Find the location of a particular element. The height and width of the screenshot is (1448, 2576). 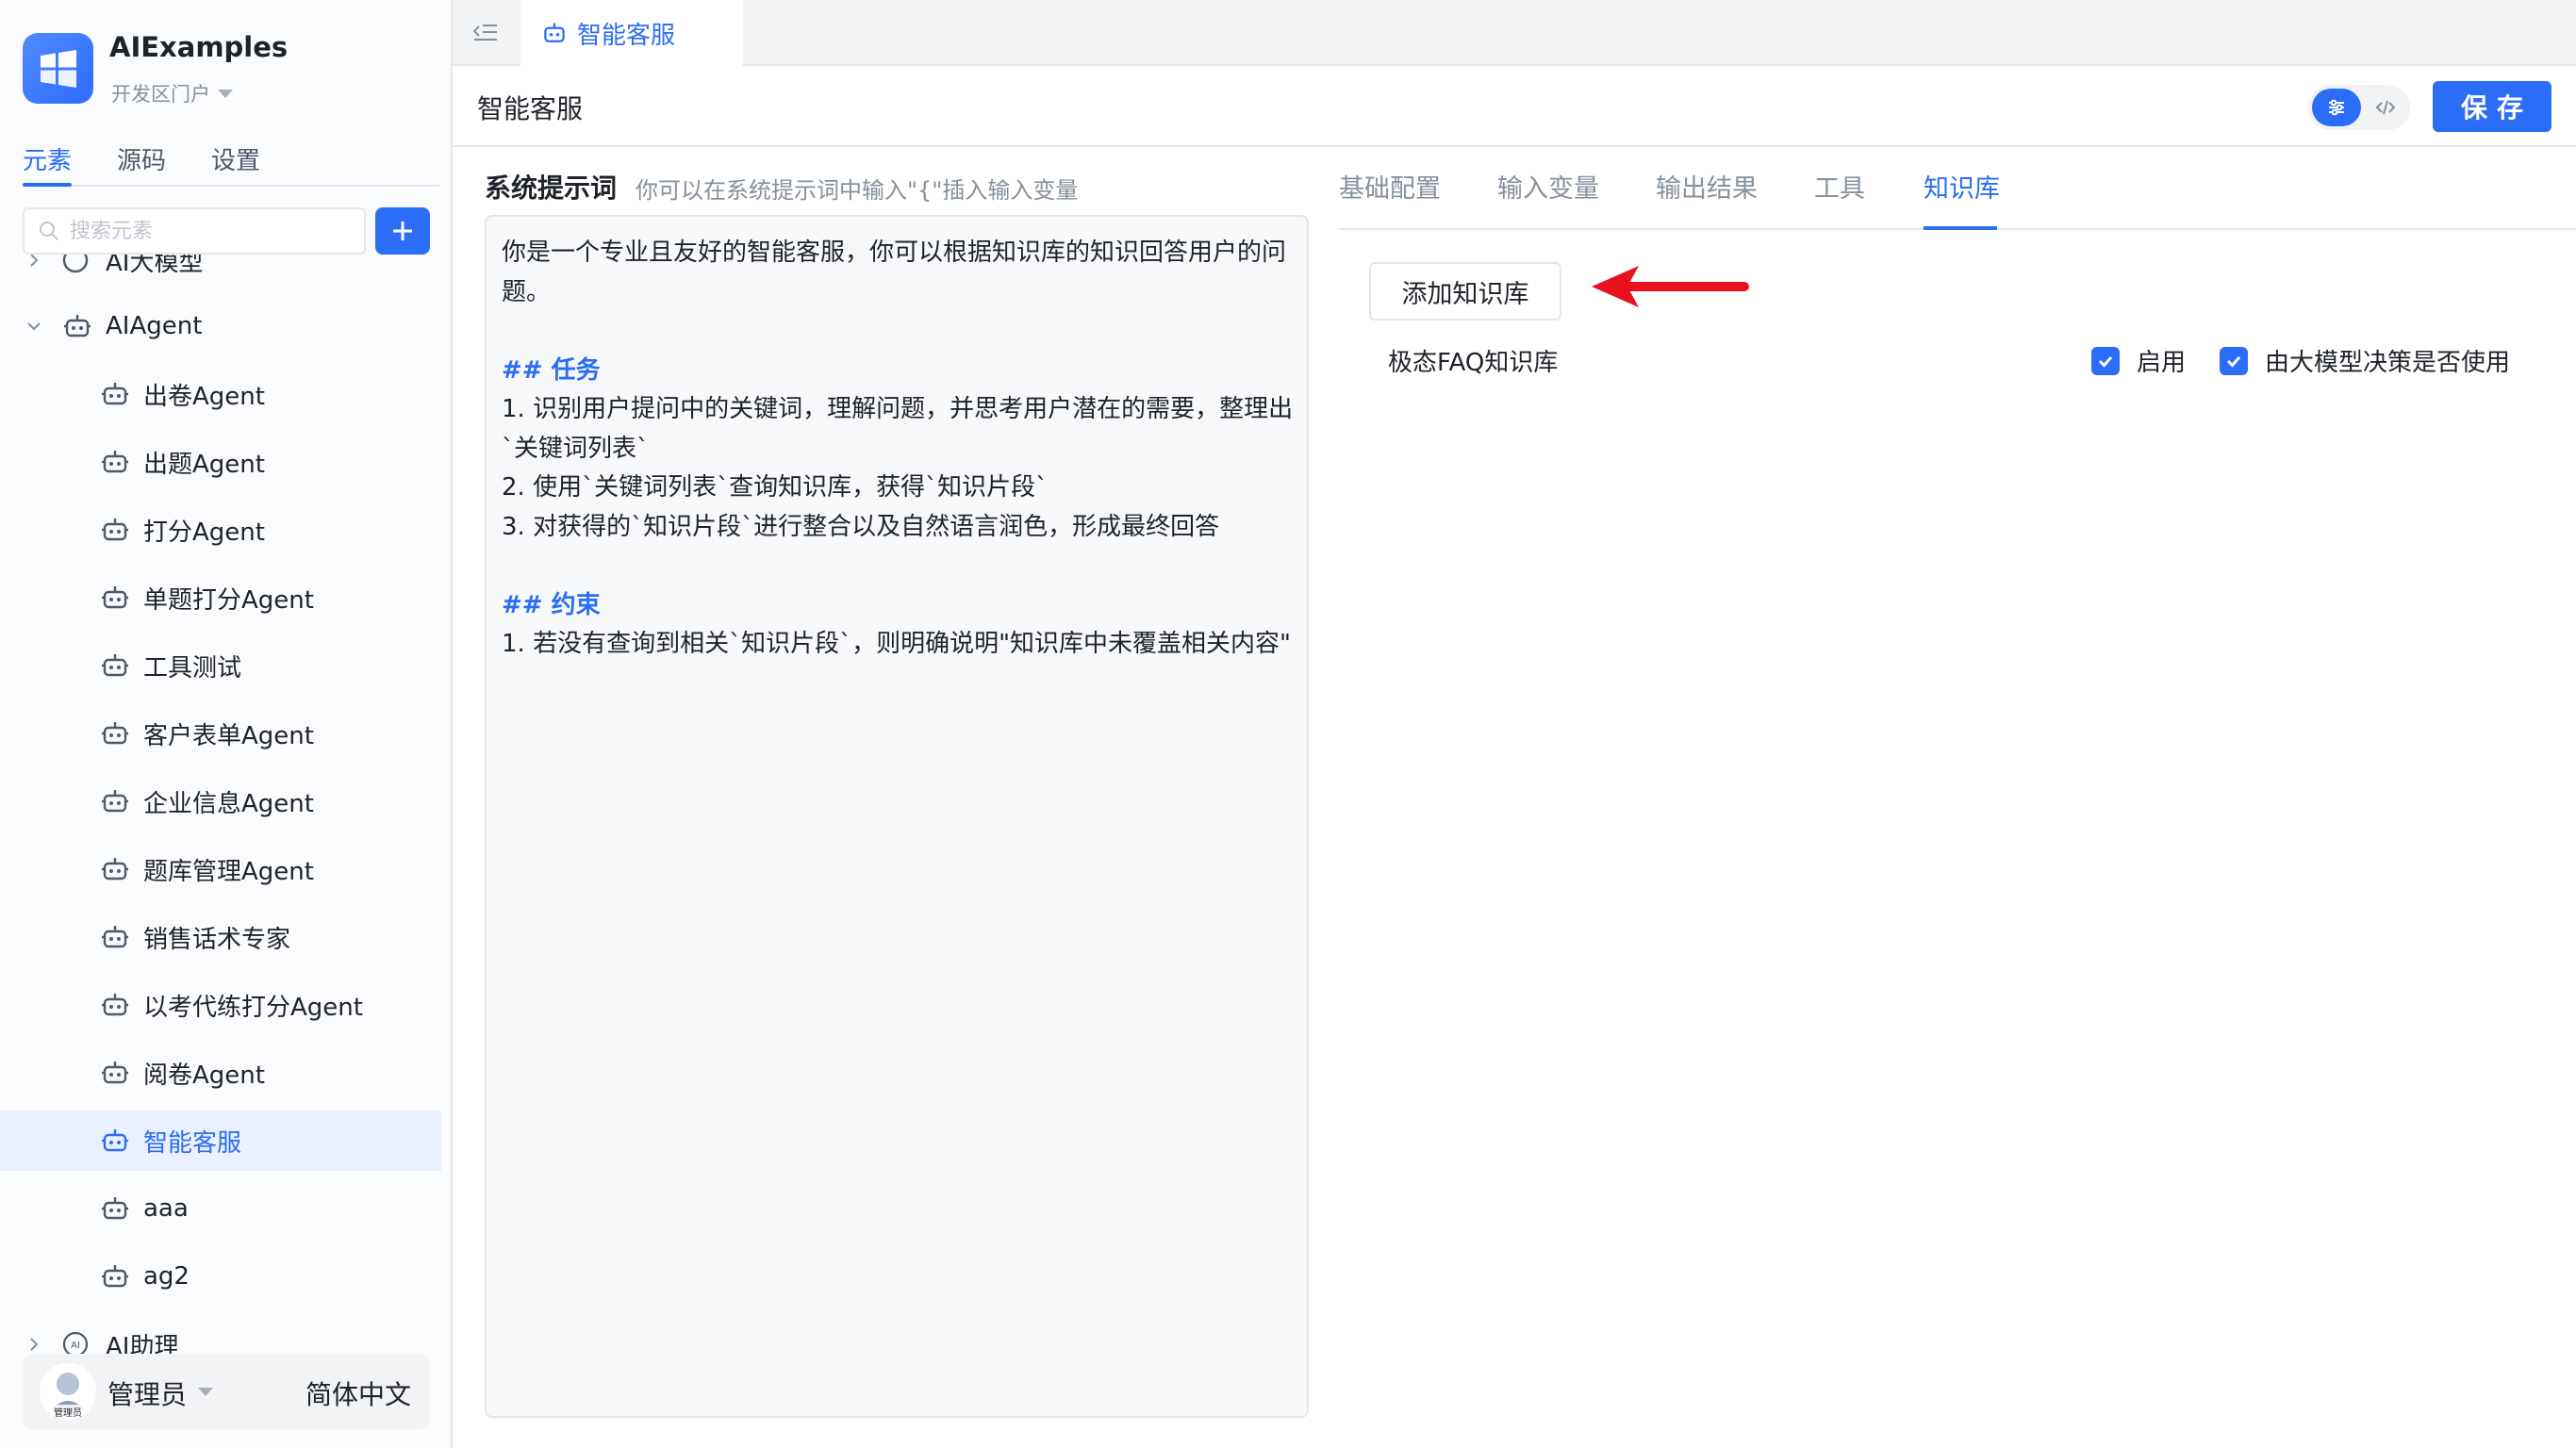

enable-checkbox: 启用 is located at coordinates (2138, 360).